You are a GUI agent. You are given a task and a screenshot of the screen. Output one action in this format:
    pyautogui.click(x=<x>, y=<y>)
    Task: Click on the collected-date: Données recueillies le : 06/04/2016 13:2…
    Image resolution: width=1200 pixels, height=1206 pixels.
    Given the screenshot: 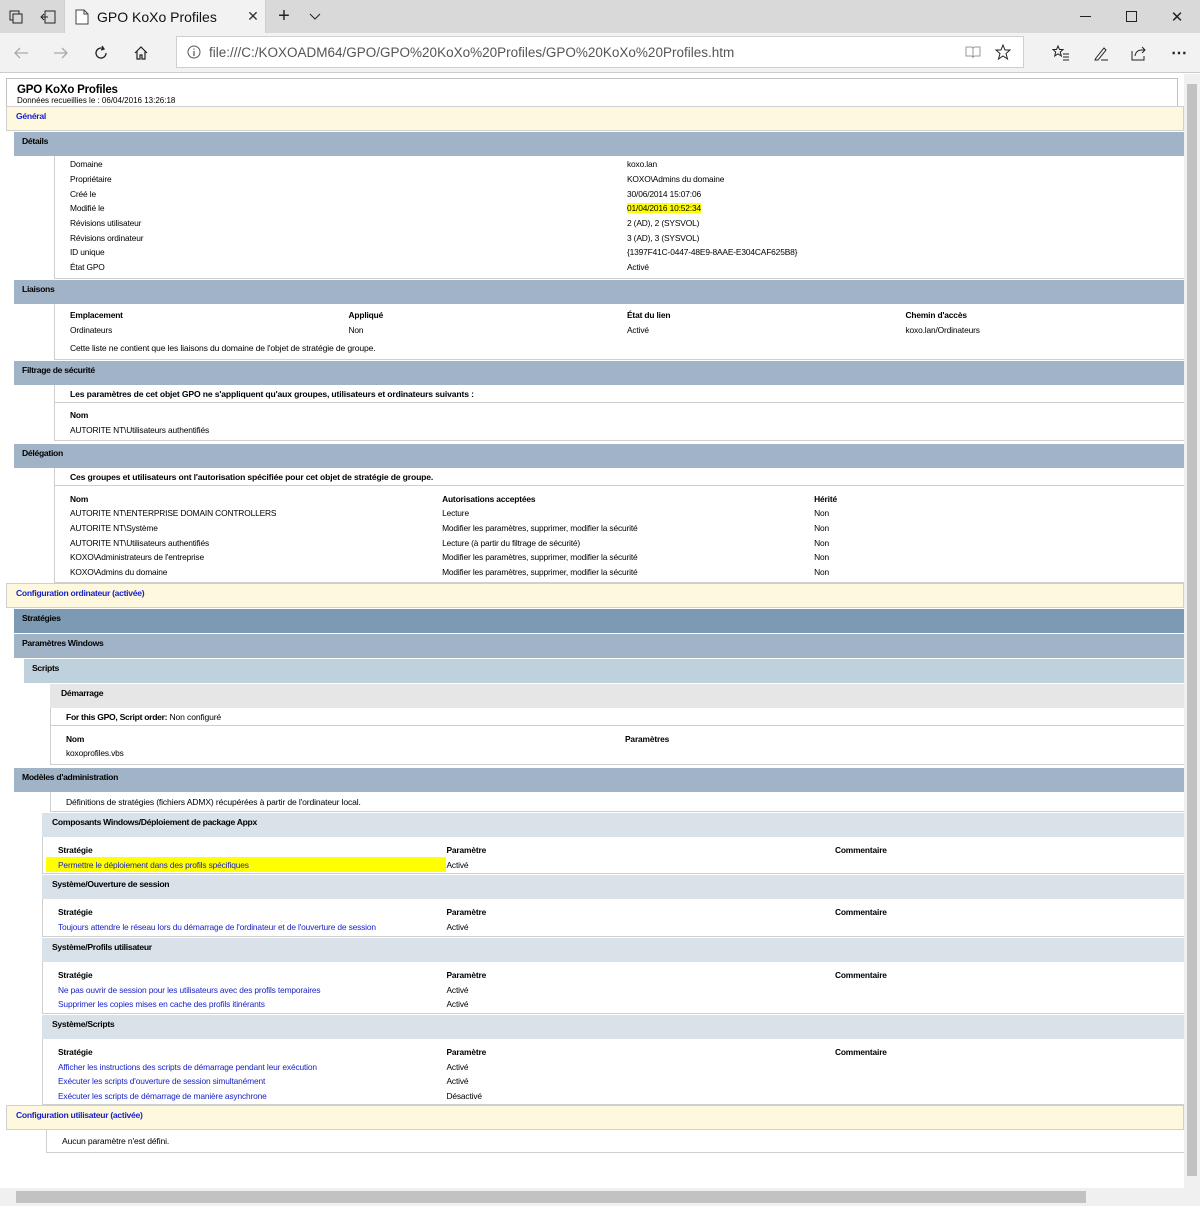 What is the action you would take?
    pyautogui.click(x=96, y=100)
    